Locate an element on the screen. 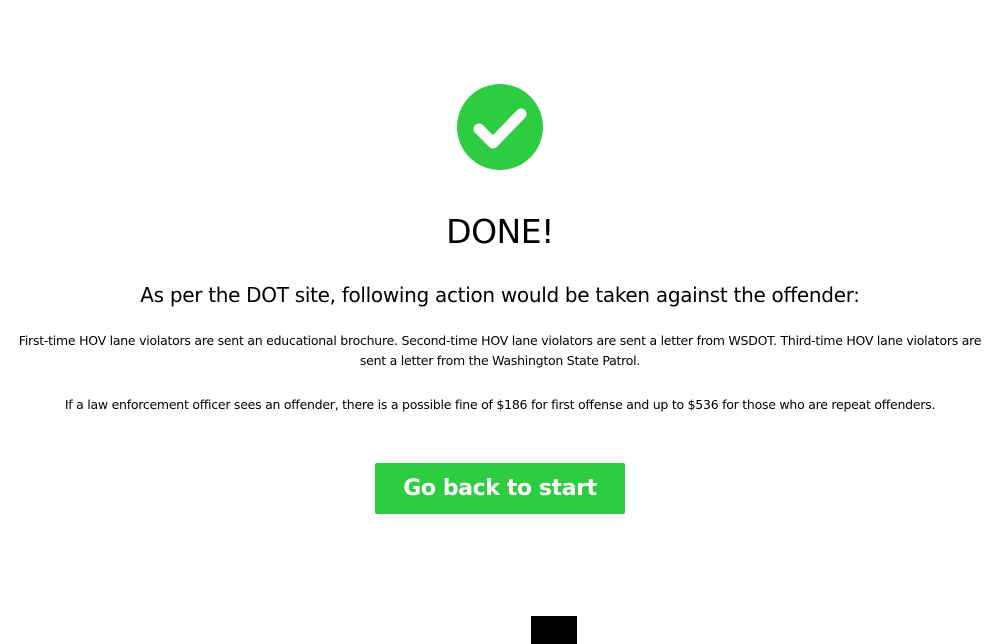 The width and height of the screenshot is (1000, 644). check-circle-icon is located at coordinates (500, 127).